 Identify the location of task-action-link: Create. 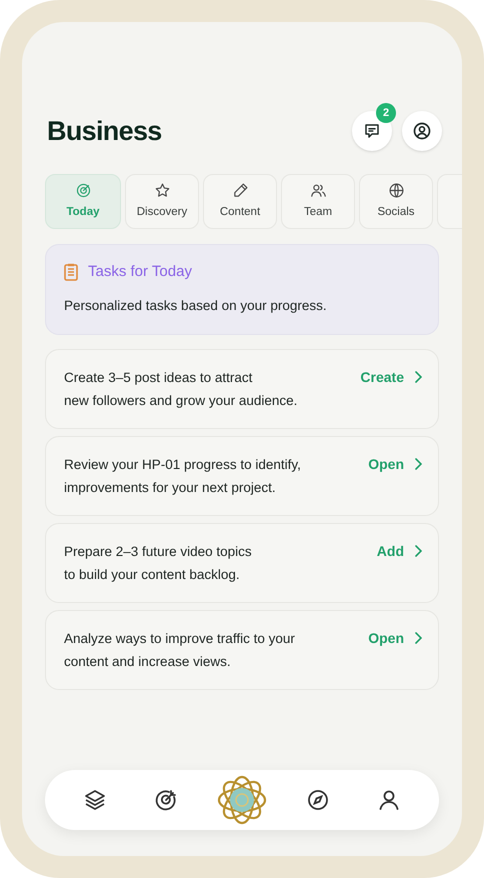
(391, 377).